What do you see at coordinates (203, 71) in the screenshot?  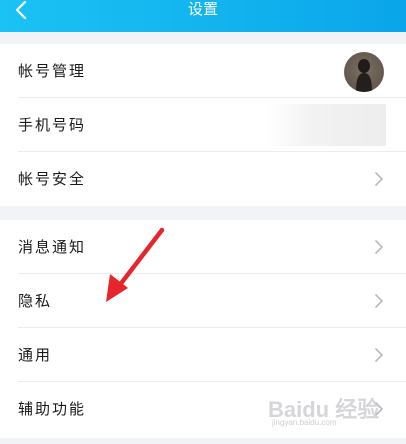 I see `account-management-row: 帐号管理` at bounding box center [203, 71].